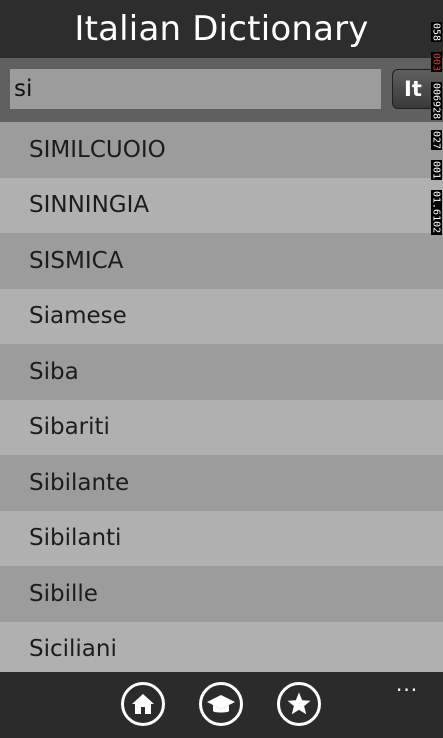  I want to click on debug-counter: 027, so click(436, 140).